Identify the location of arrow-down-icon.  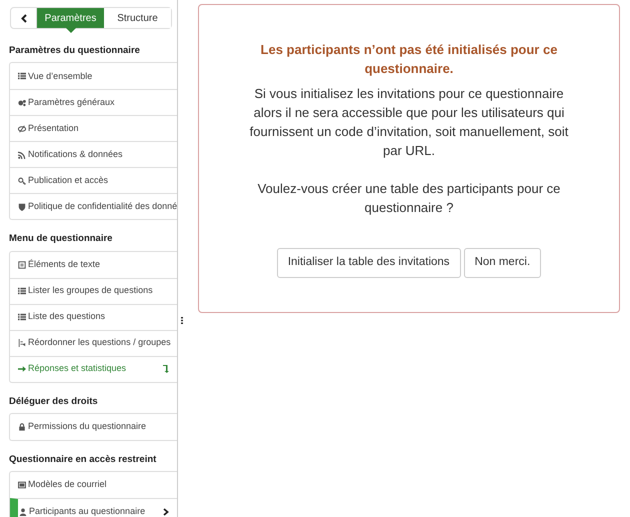
(166, 369).